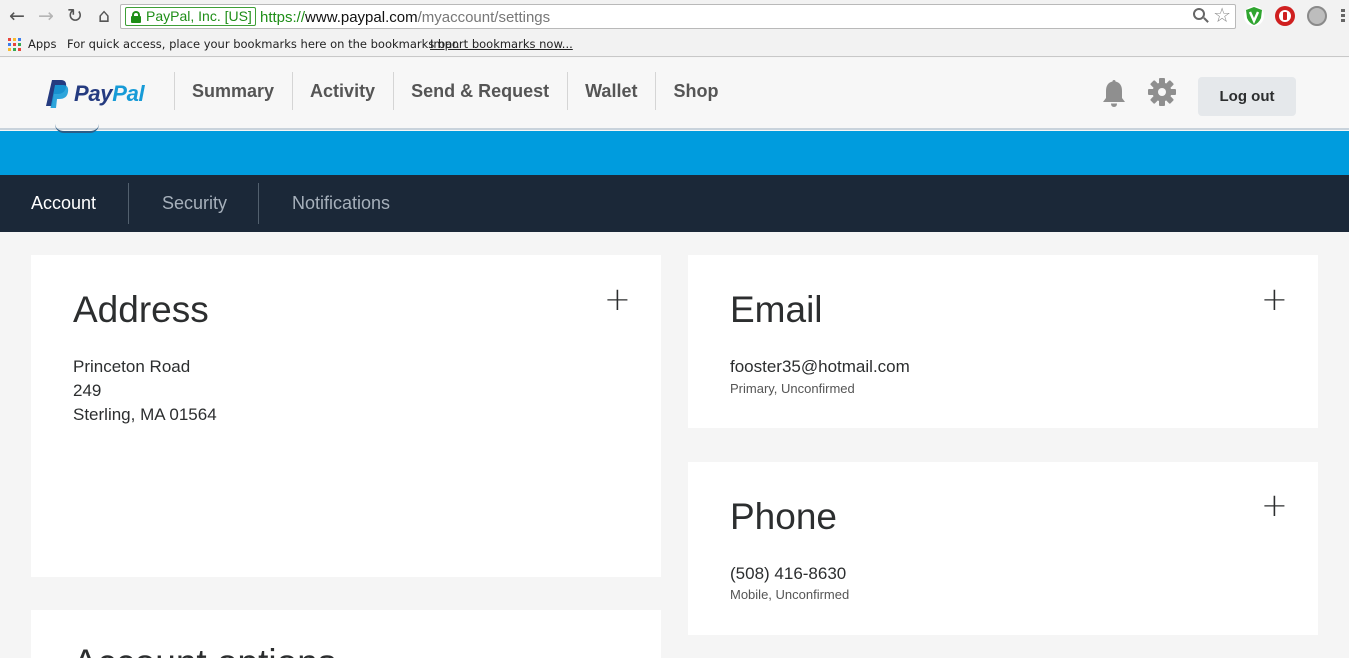 Image resolution: width=1349 pixels, height=658 pixels. What do you see at coordinates (199, 16) in the screenshot?
I see `security-badge-label: PayPal, Inc. [US]` at bounding box center [199, 16].